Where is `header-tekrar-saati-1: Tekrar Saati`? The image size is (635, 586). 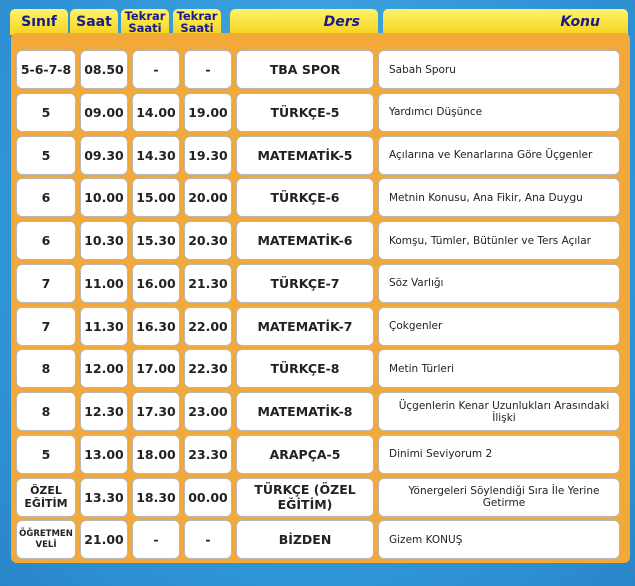 header-tekrar-saati-1: Tekrar Saati is located at coordinates (145, 22).